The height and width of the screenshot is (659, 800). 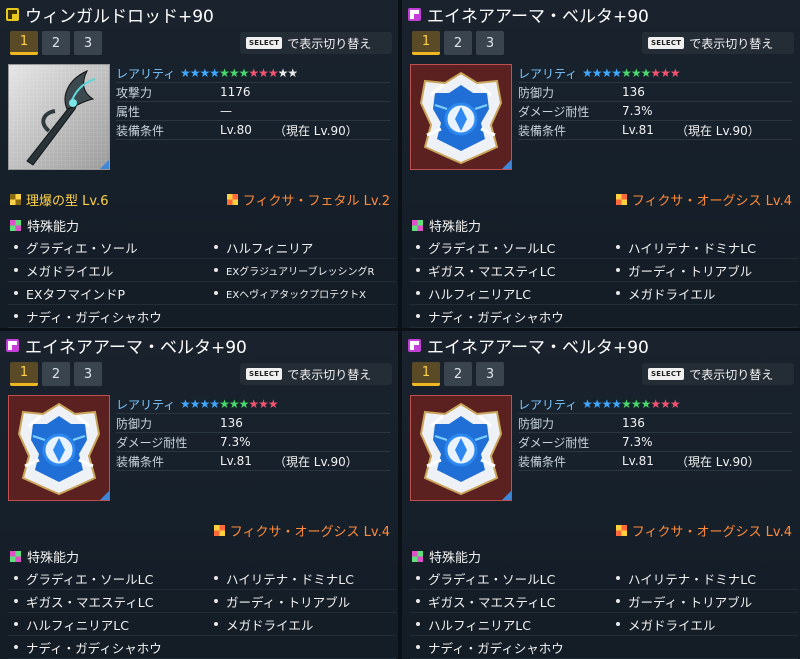 I want to click on affix-right: フィクサ・フェタル Lv.2, so click(x=308, y=199).